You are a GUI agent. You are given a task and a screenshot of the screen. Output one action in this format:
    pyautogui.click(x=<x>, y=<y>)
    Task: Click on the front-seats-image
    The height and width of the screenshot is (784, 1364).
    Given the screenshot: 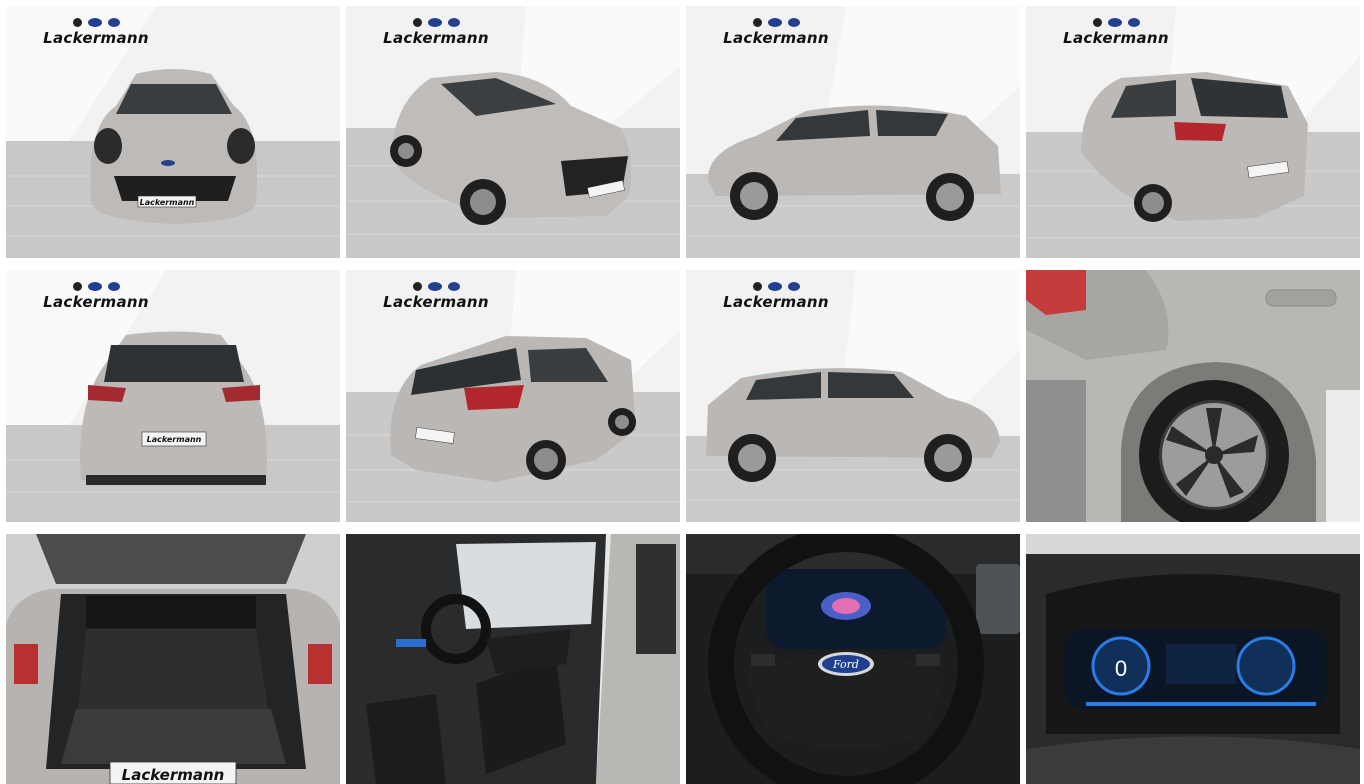 What is the action you would take?
    pyautogui.click(x=513, y=659)
    